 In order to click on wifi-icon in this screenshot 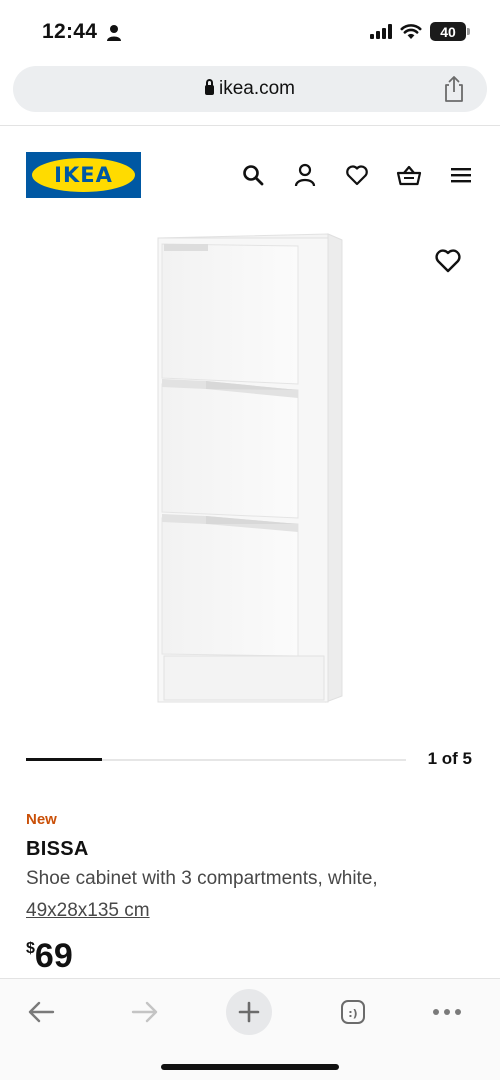, I will do `click(411, 31)`.